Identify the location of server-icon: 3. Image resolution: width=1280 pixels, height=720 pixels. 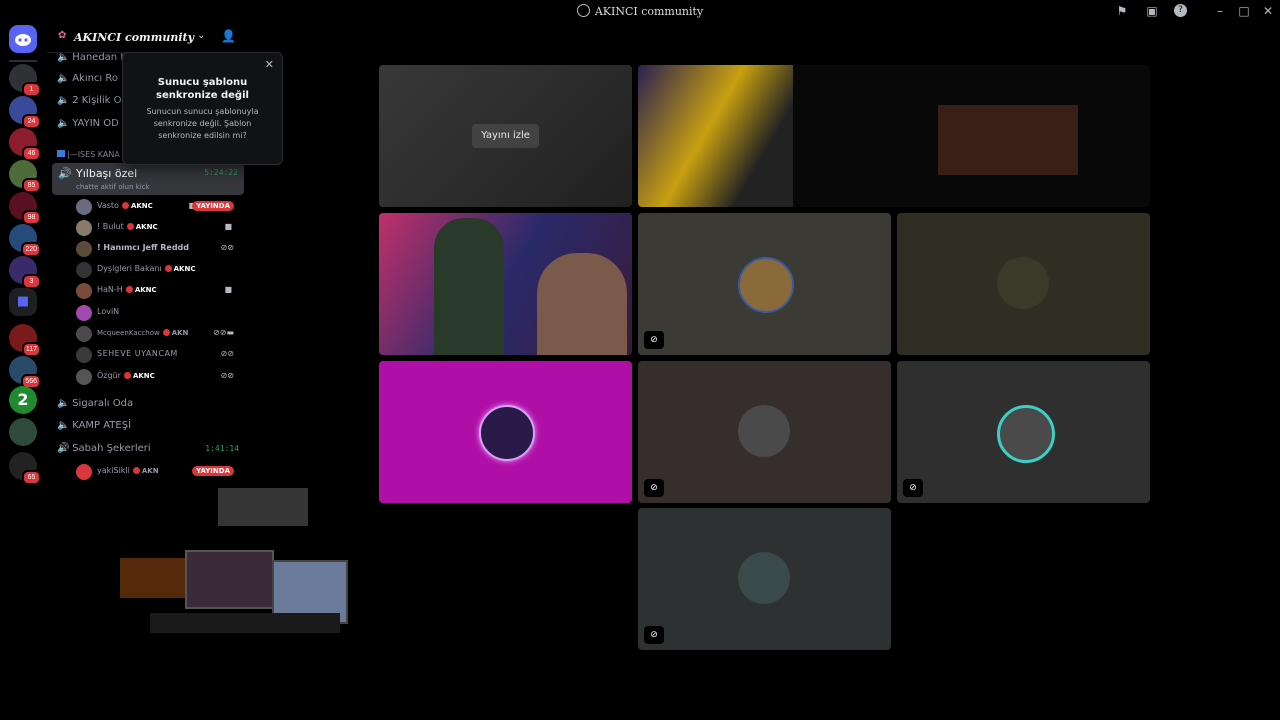
(25, 272).